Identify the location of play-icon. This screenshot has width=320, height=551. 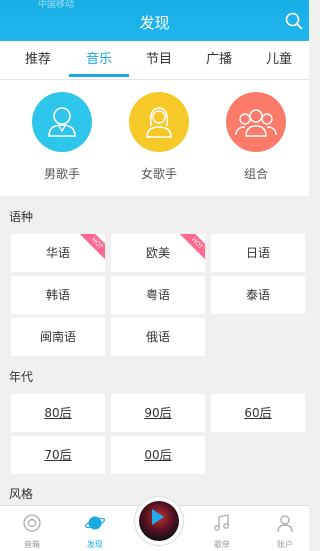
(158, 517).